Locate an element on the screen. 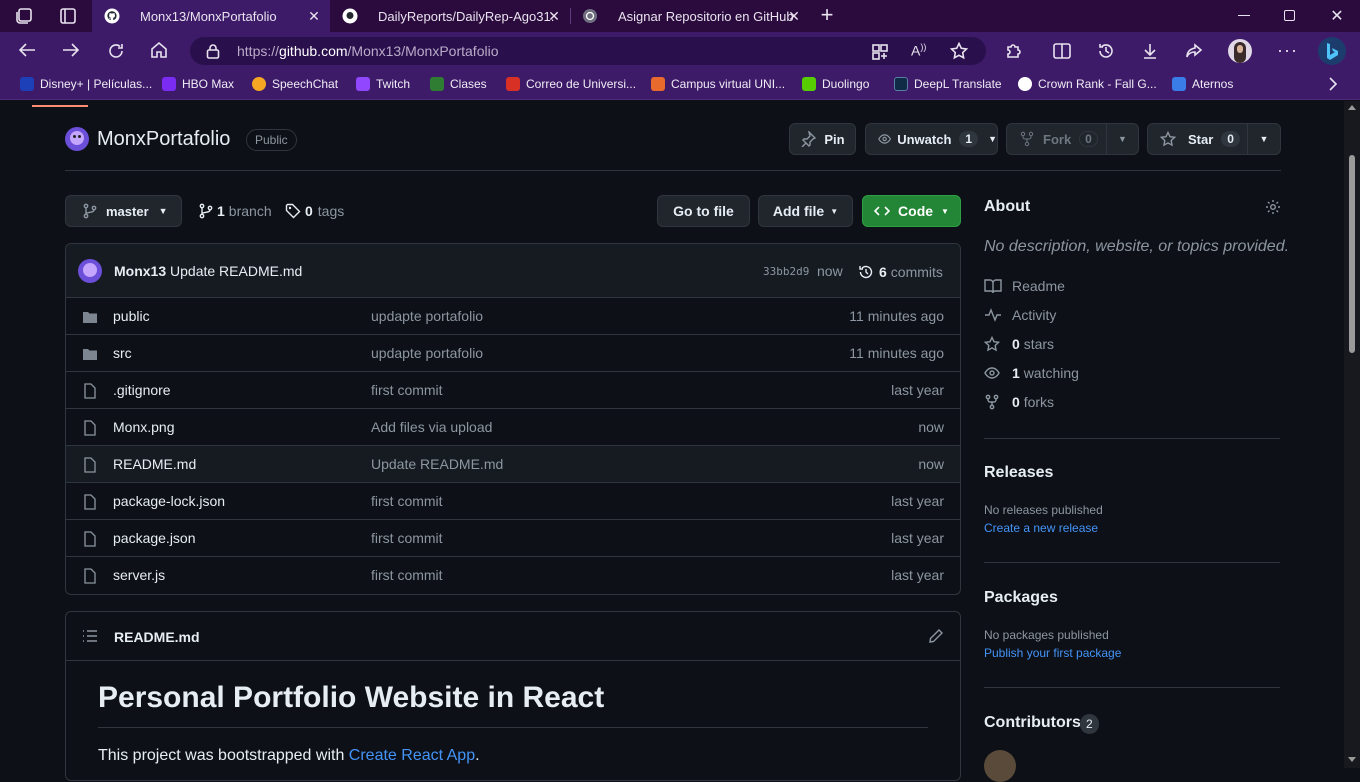  file-row: server.js first commit last year is located at coordinates (513, 574).